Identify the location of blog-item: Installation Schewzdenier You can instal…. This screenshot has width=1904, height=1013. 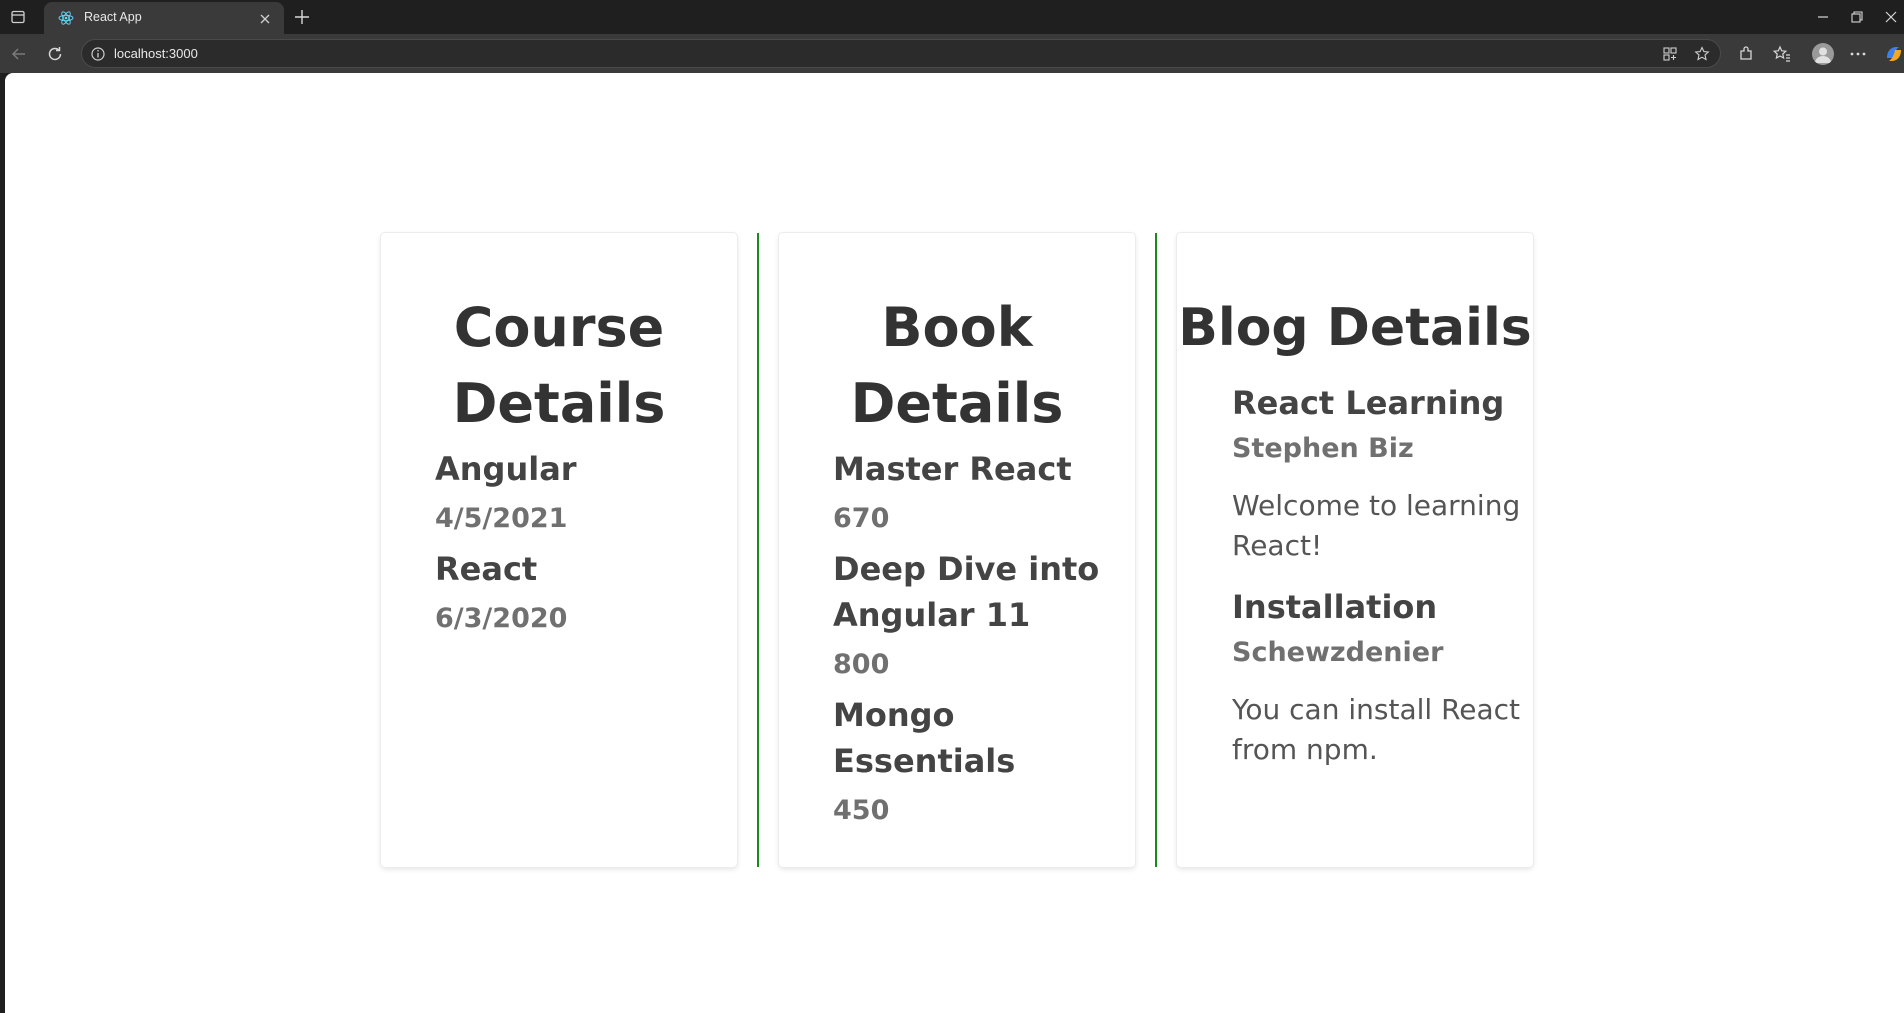
(1382, 677).